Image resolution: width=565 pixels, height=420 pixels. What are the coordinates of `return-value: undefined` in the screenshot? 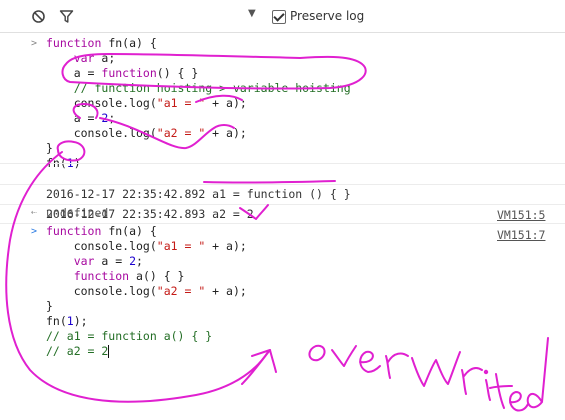 It's located at (77, 213).